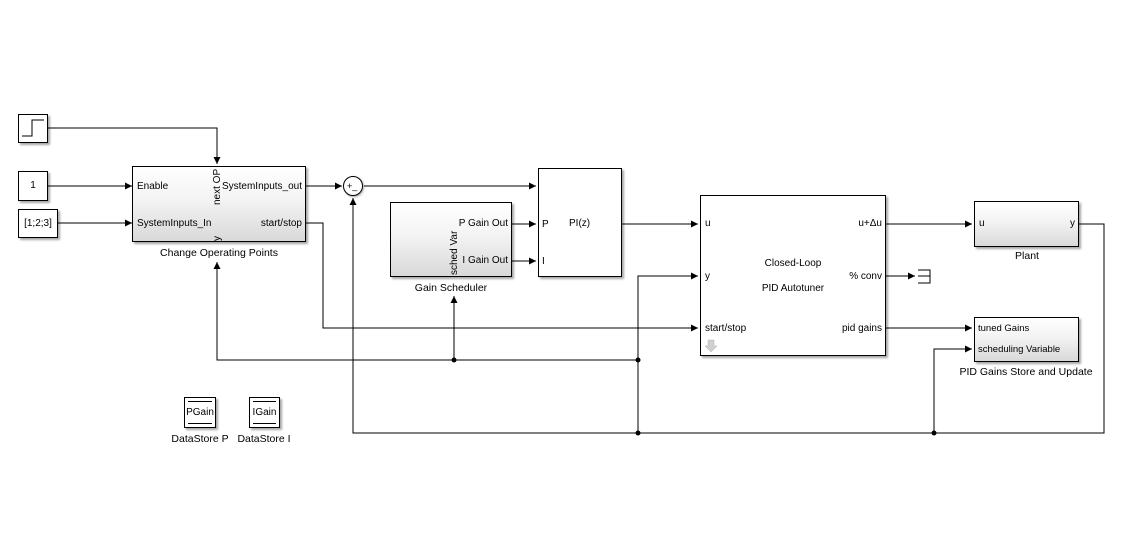  I want to click on constant-enable-block: 1, so click(33, 186).